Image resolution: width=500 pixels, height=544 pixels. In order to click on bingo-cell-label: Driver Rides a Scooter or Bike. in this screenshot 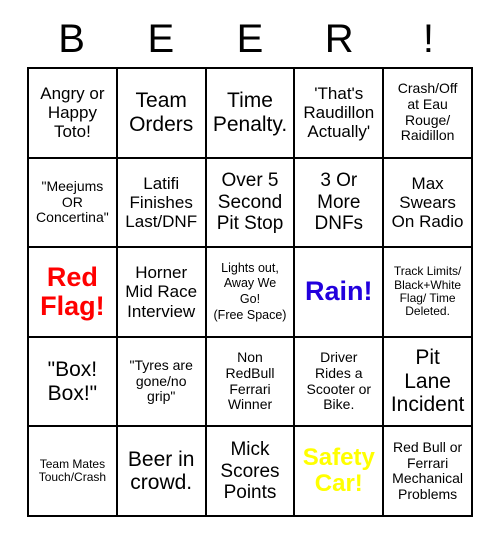, I will do `click(339, 381)`.